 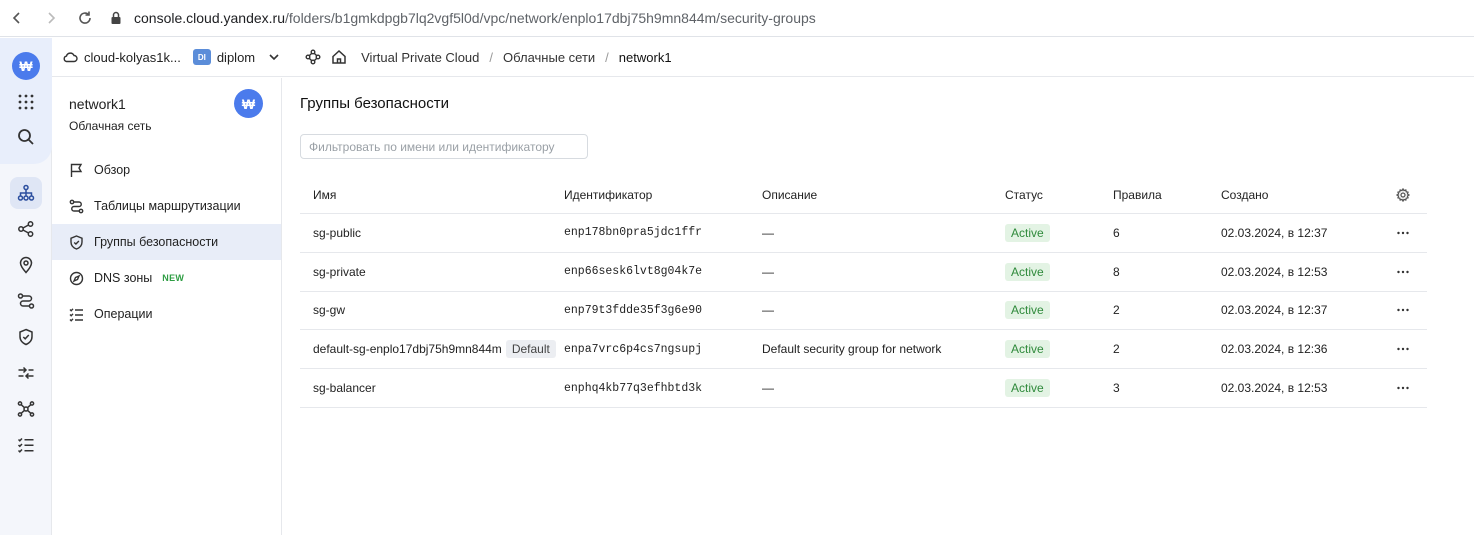 I want to click on sg-id: enp79t3fdde35f3g6e90, so click(x=633, y=310).